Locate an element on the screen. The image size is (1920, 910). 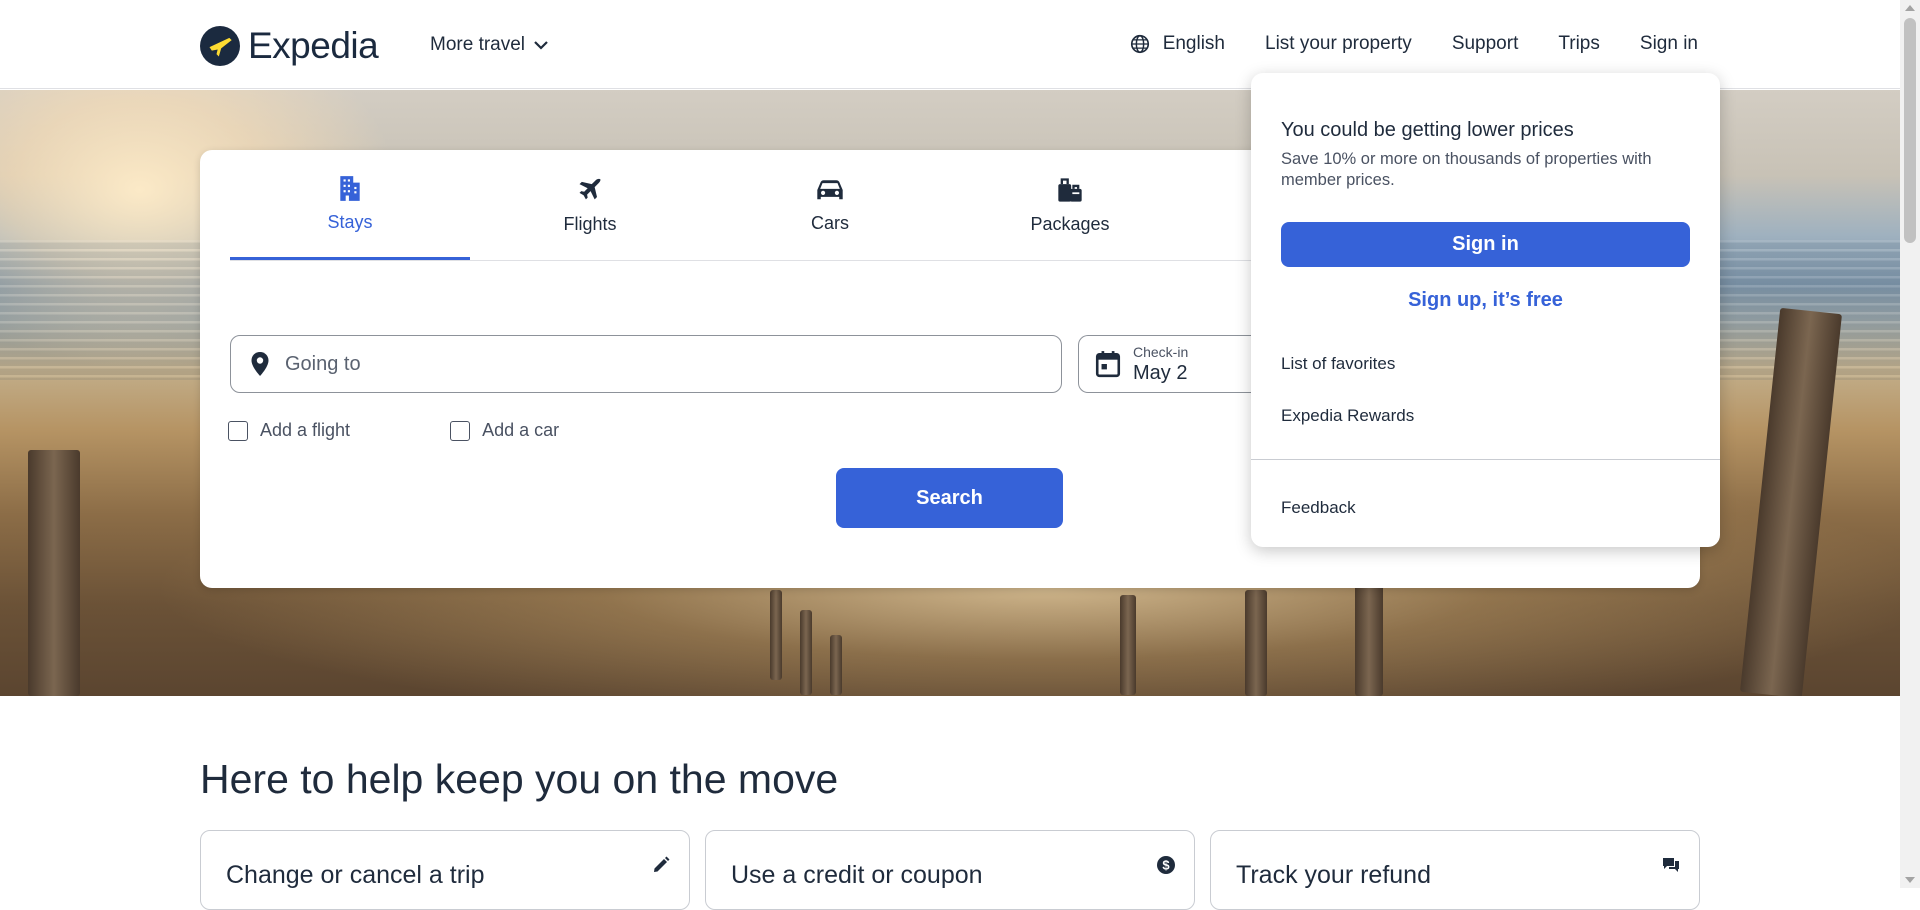
rewards-link: Expedia Rewards is located at coordinates (1347, 416).